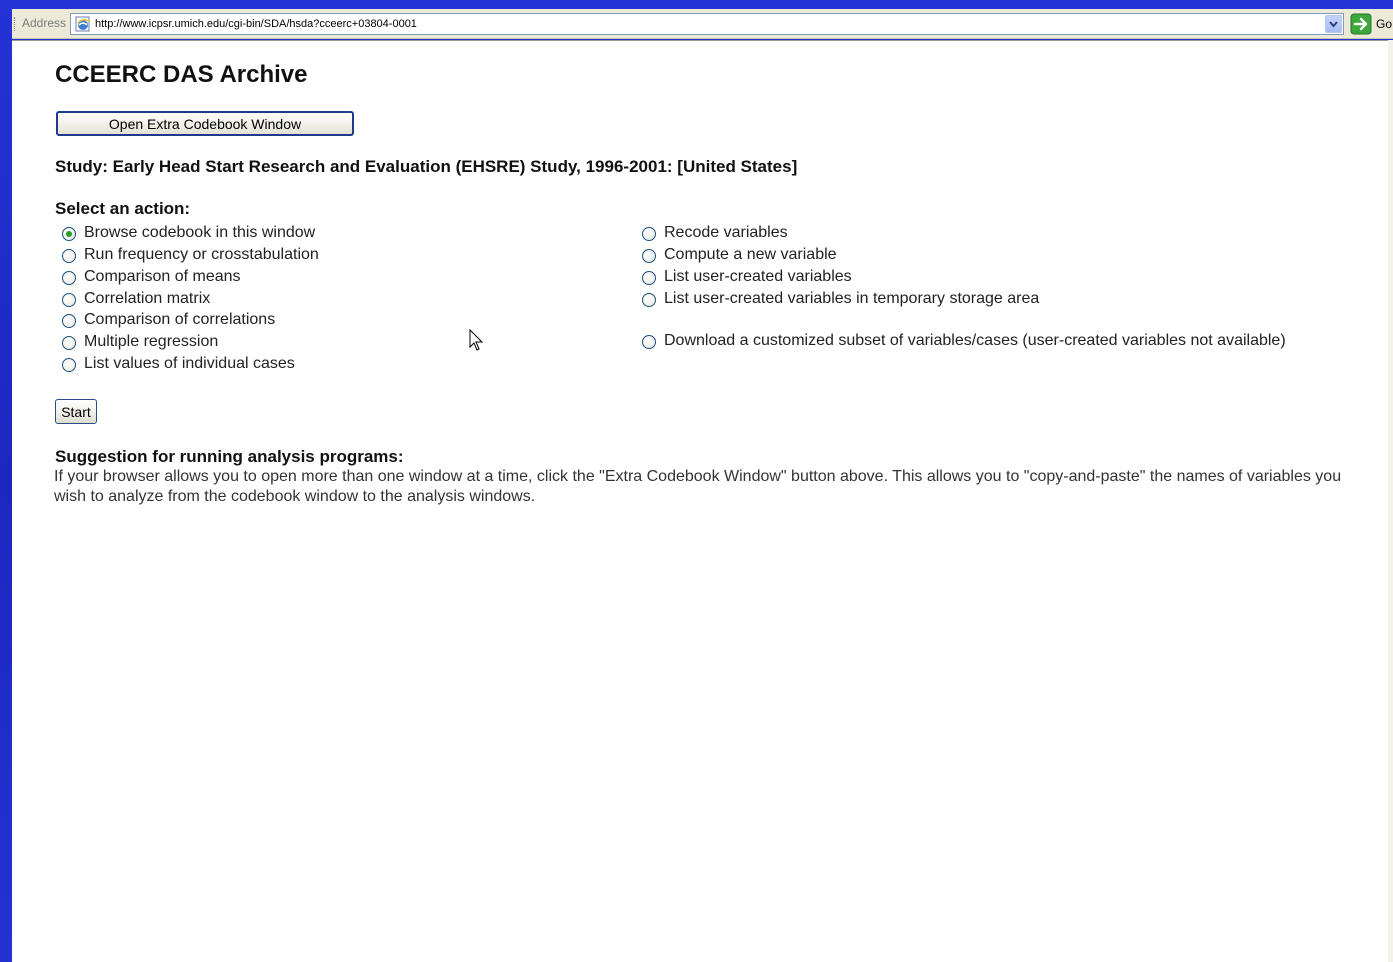  I want to click on address-dropdown-button, so click(1333, 24).